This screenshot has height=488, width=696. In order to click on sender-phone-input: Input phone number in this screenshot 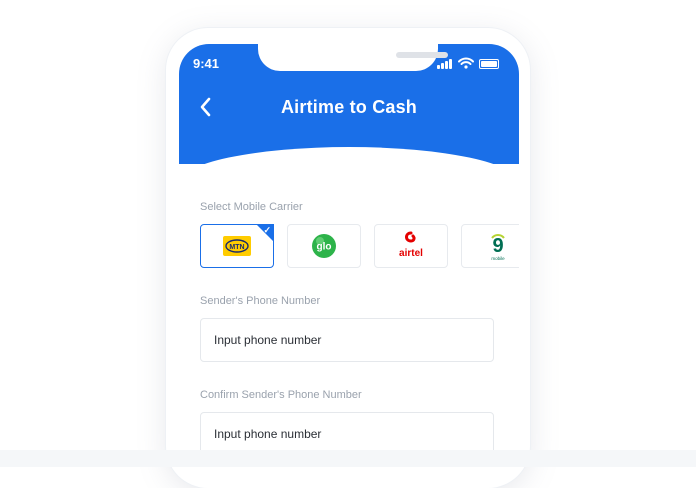, I will do `click(347, 340)`.